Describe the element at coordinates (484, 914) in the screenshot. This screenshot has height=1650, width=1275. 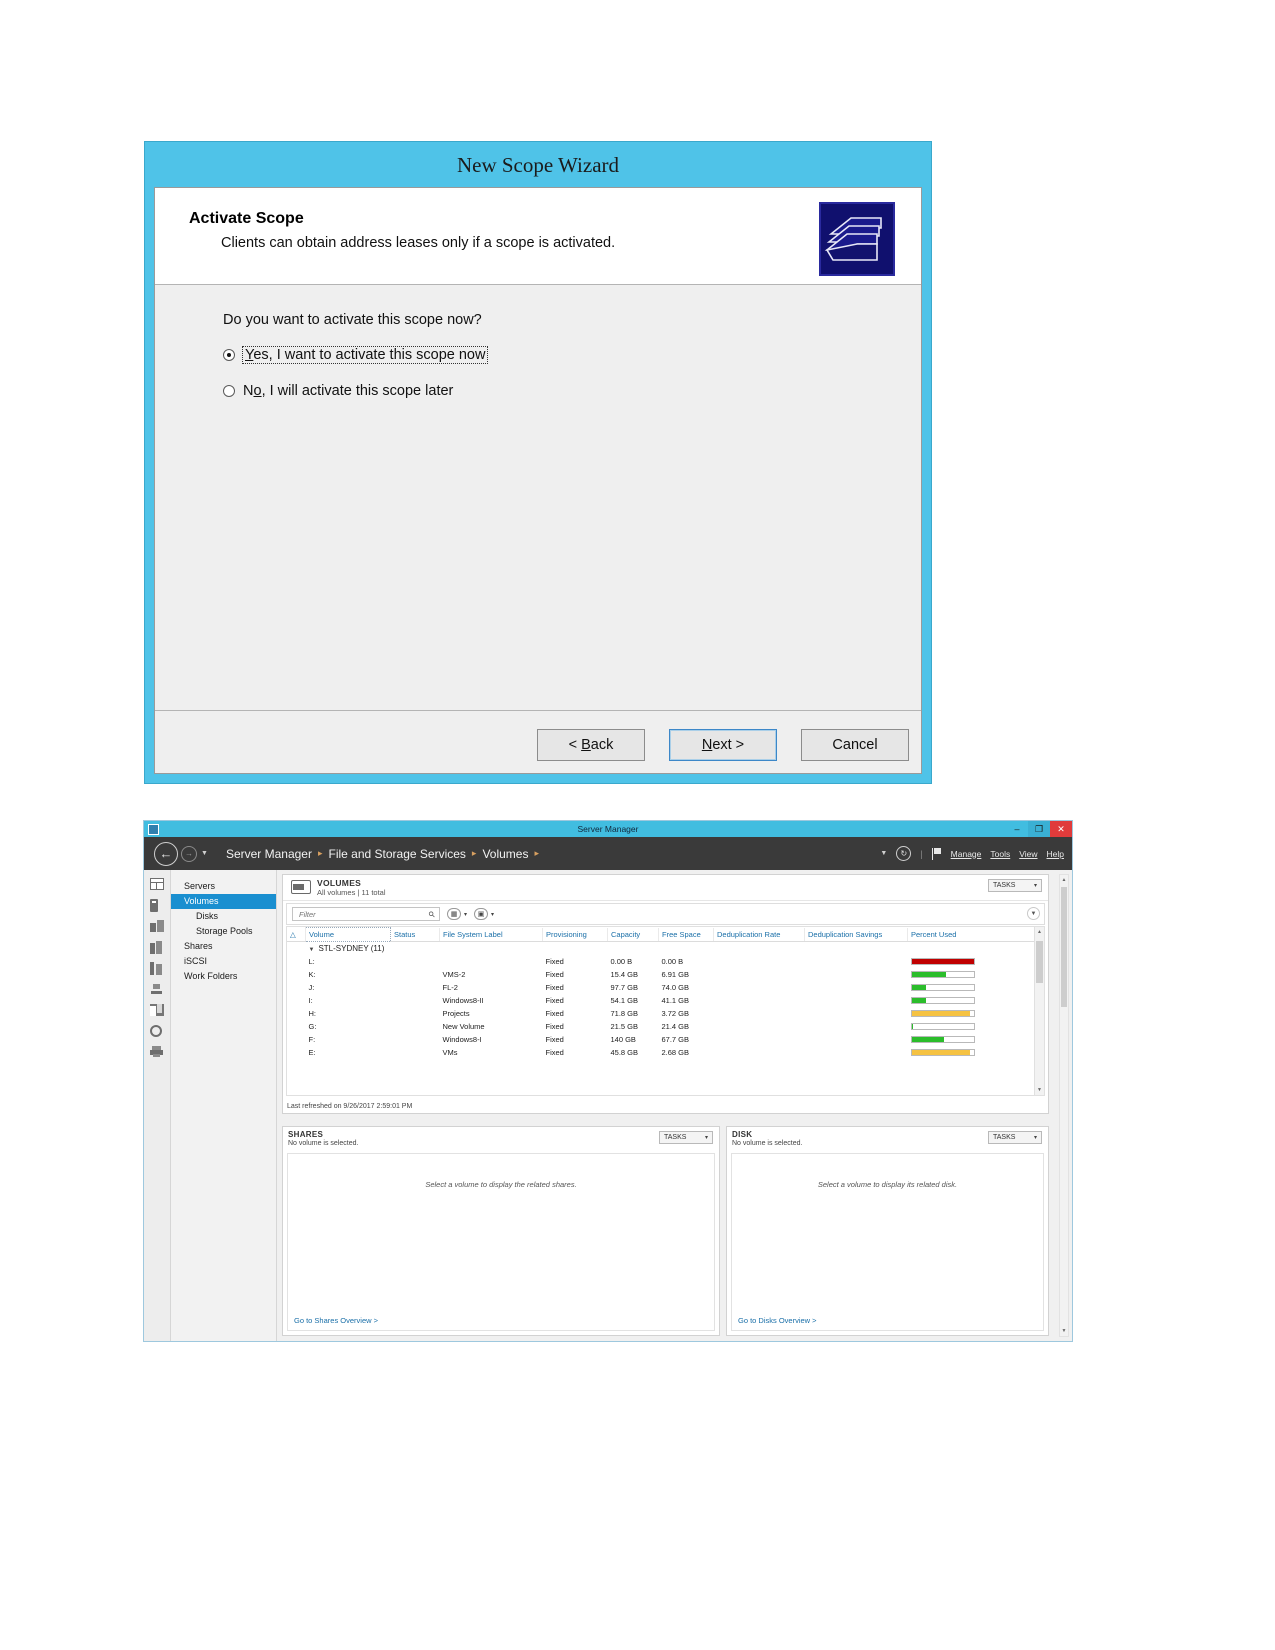
I see `filter-dropdown-2: ▣ ▾` at that location.